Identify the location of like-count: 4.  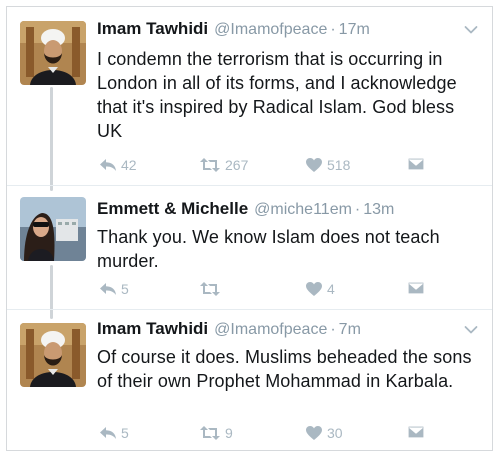
(331, 289).